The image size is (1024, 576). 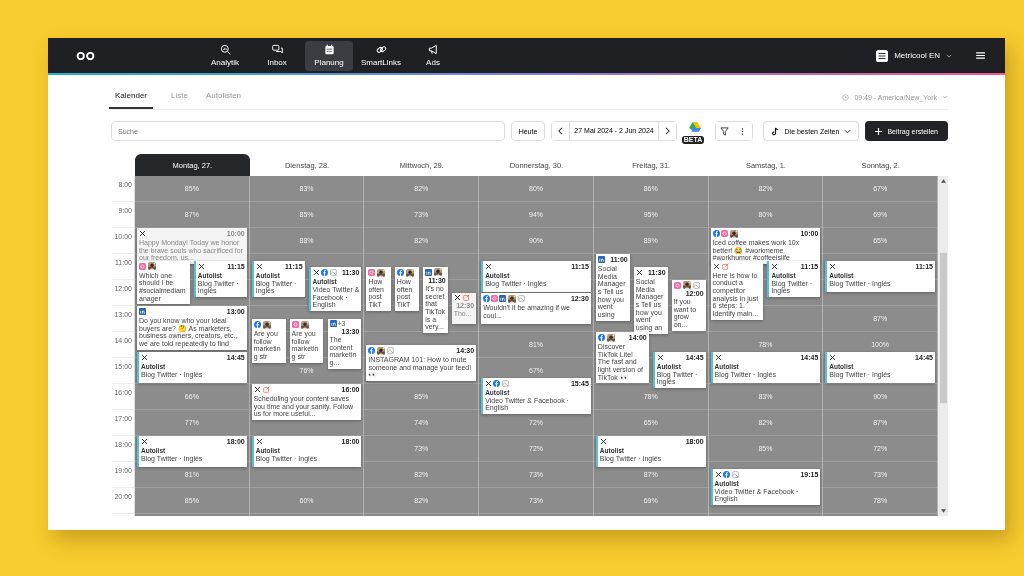 I want to click on scroll-down-icon, so click(x=943, y=511).